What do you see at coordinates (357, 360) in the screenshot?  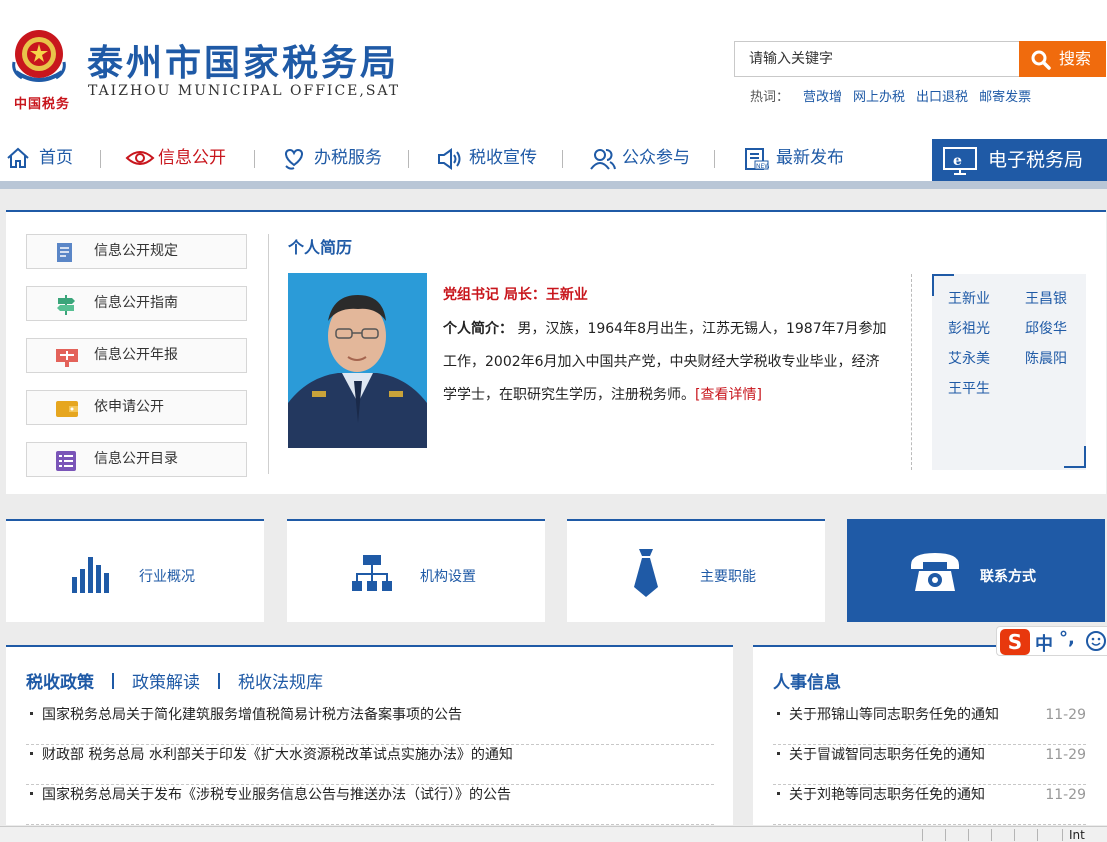 I see `leader-portrait` at bounding box center [357, 360].